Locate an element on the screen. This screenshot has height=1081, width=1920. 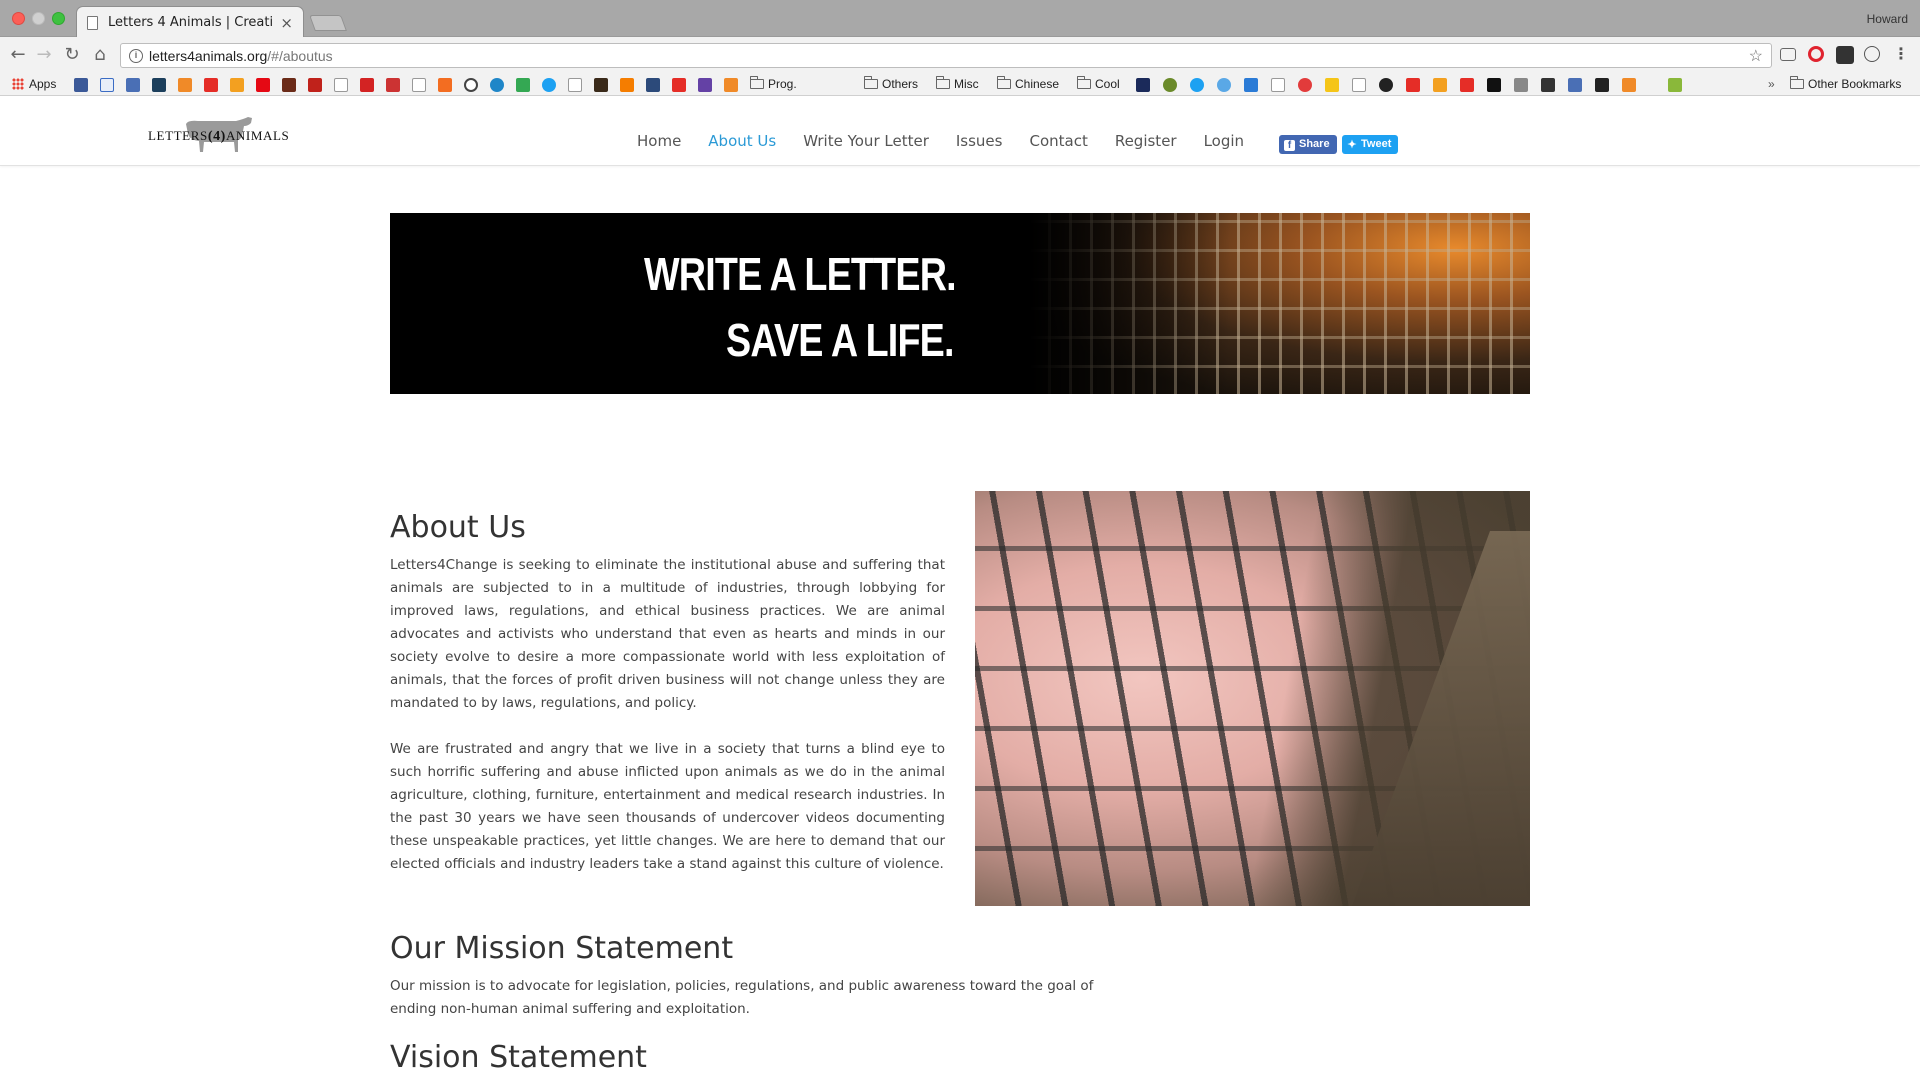
star-bookmark-icon is located at coordinates (1386, 85).